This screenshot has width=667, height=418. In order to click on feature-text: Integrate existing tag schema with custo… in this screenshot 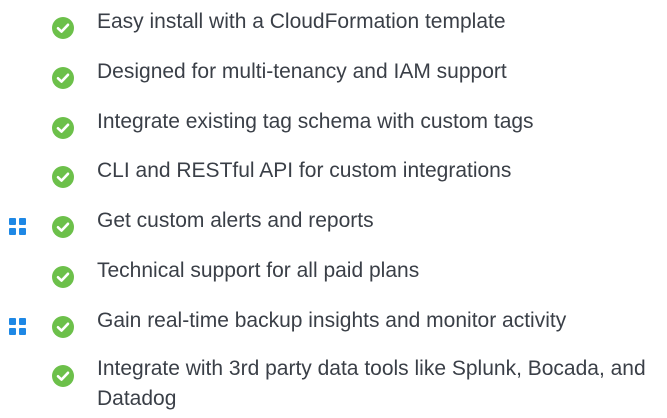, I will do `click(315, 121)`.